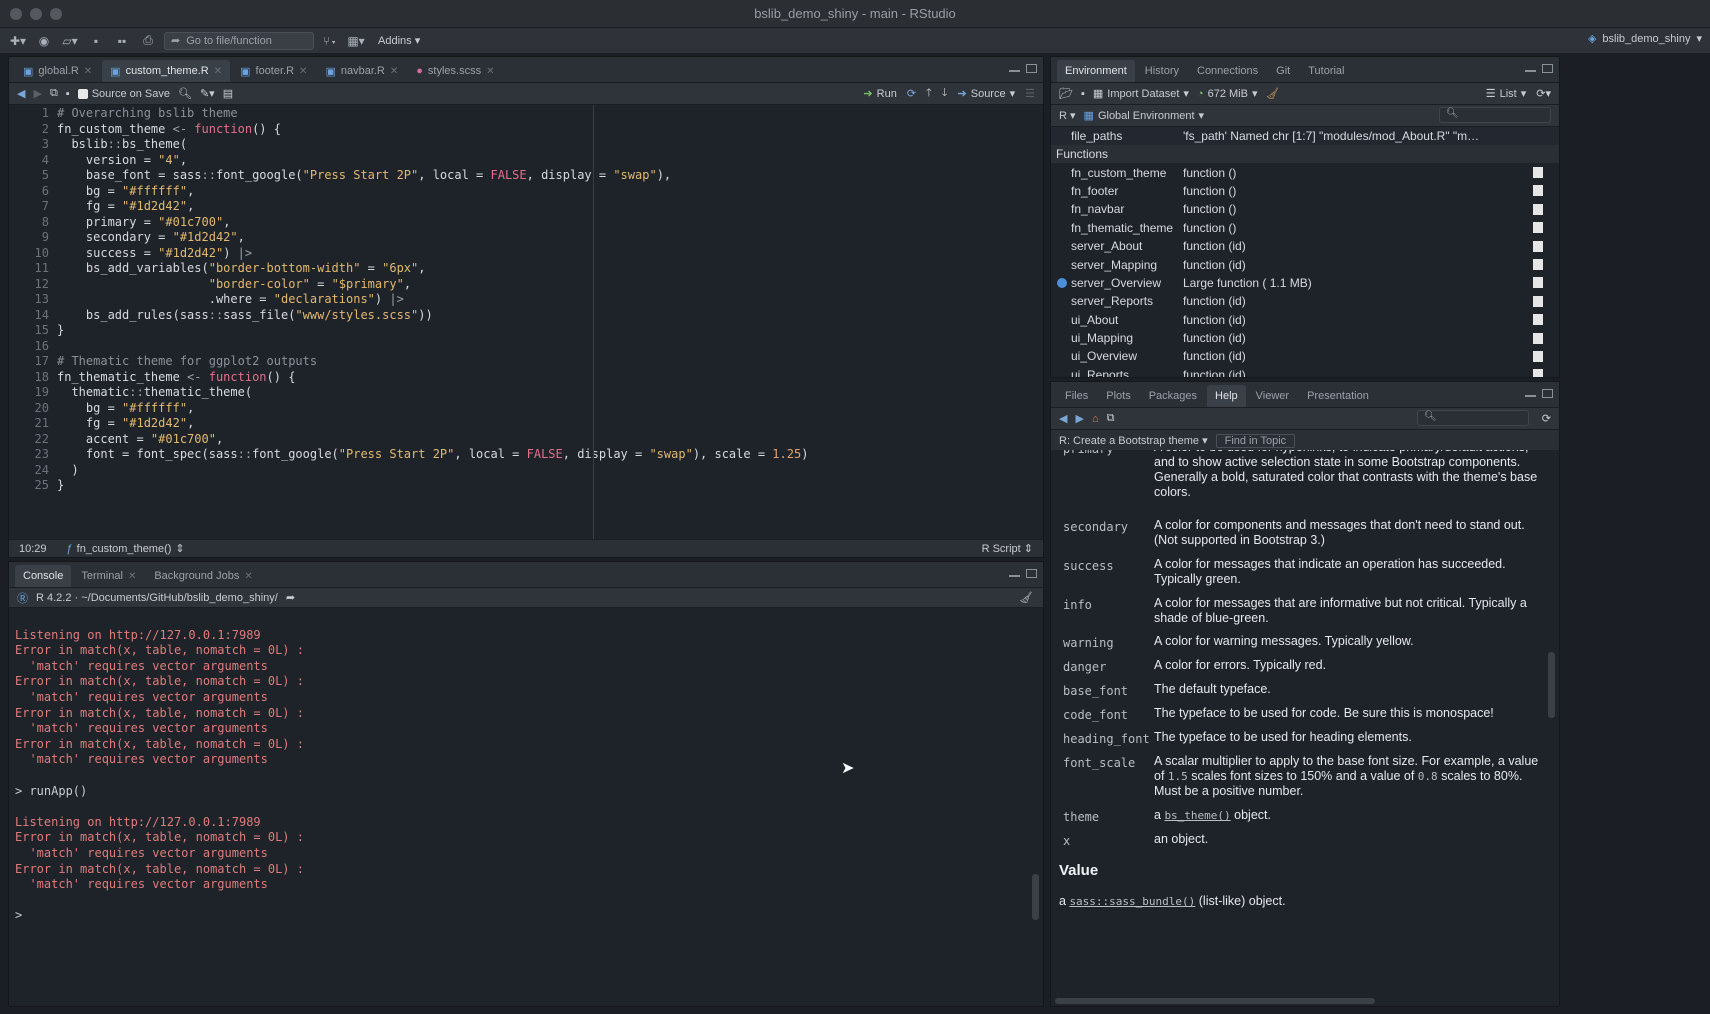 This screenshot has width=1710, height=1014. I want to click on arrow-up-icon: 🡑, so click(929, 93).